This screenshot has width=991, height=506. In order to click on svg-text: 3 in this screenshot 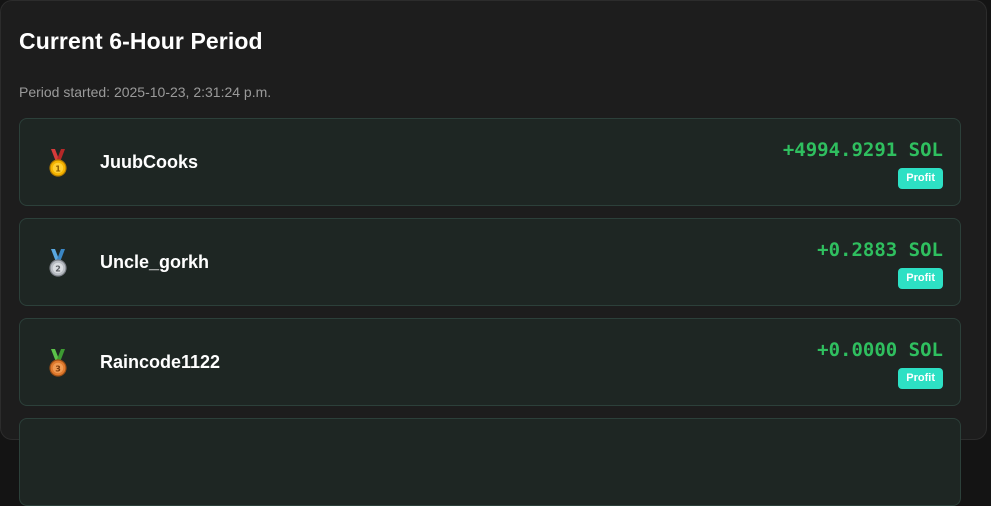, I will do `click(58, 368)`.